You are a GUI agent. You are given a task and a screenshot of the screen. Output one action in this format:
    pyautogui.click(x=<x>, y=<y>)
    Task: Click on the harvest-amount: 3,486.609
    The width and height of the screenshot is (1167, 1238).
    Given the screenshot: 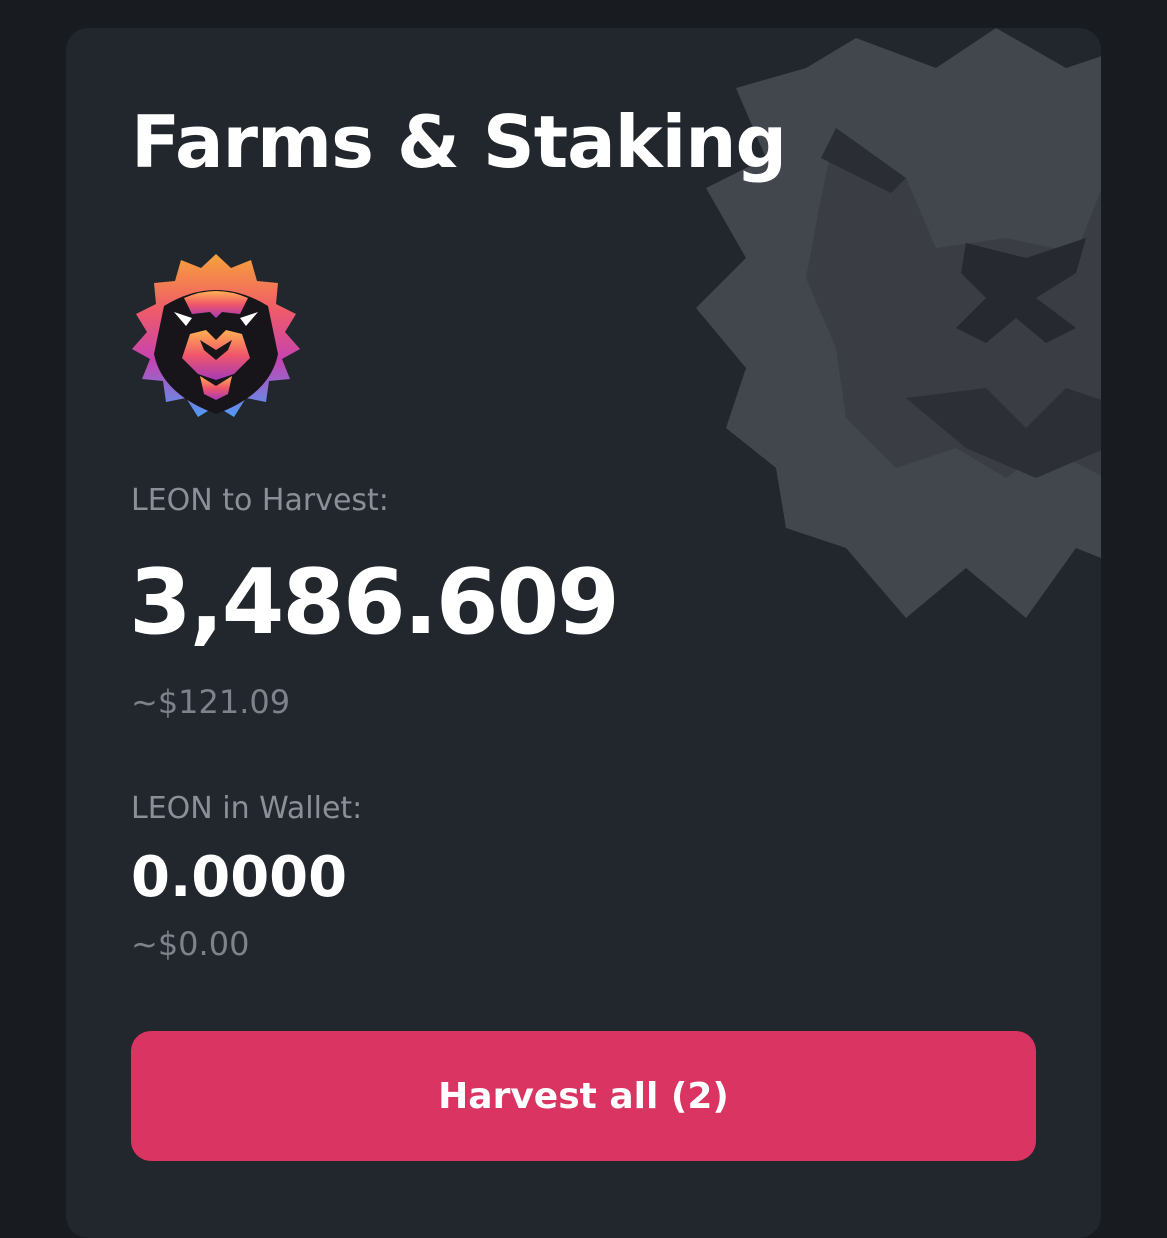 What is the action you would take?
    pyautogui.click(x=374, y=602)
    